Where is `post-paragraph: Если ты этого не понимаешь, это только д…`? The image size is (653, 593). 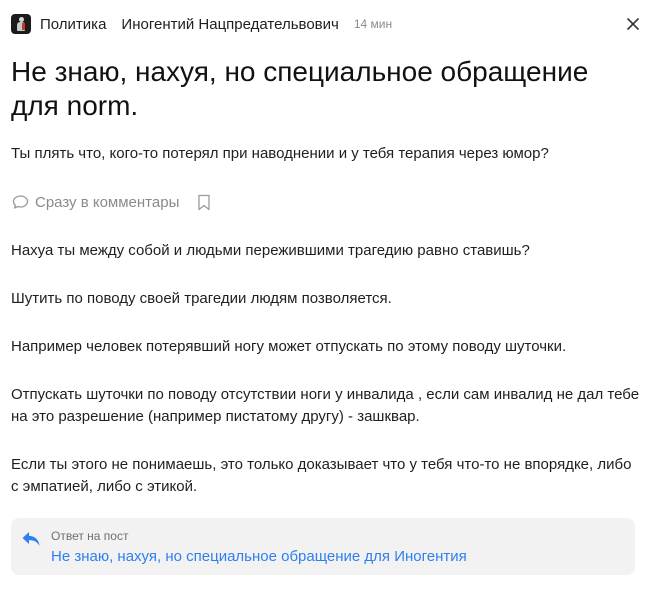
post-paragraph: Если ты этого не понимаешь, это только д… is located at coordinates (321, 475).